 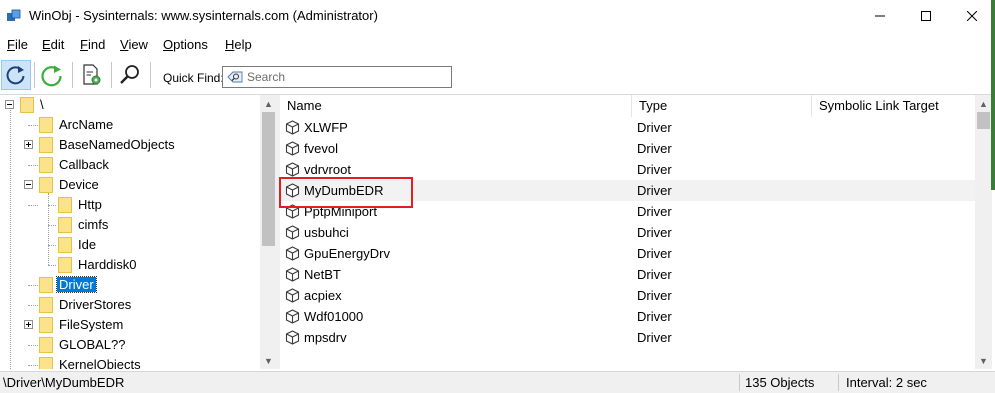 I want to click on tree-item-kernelobjects: KernelObjects, so click(x=130, y=362).